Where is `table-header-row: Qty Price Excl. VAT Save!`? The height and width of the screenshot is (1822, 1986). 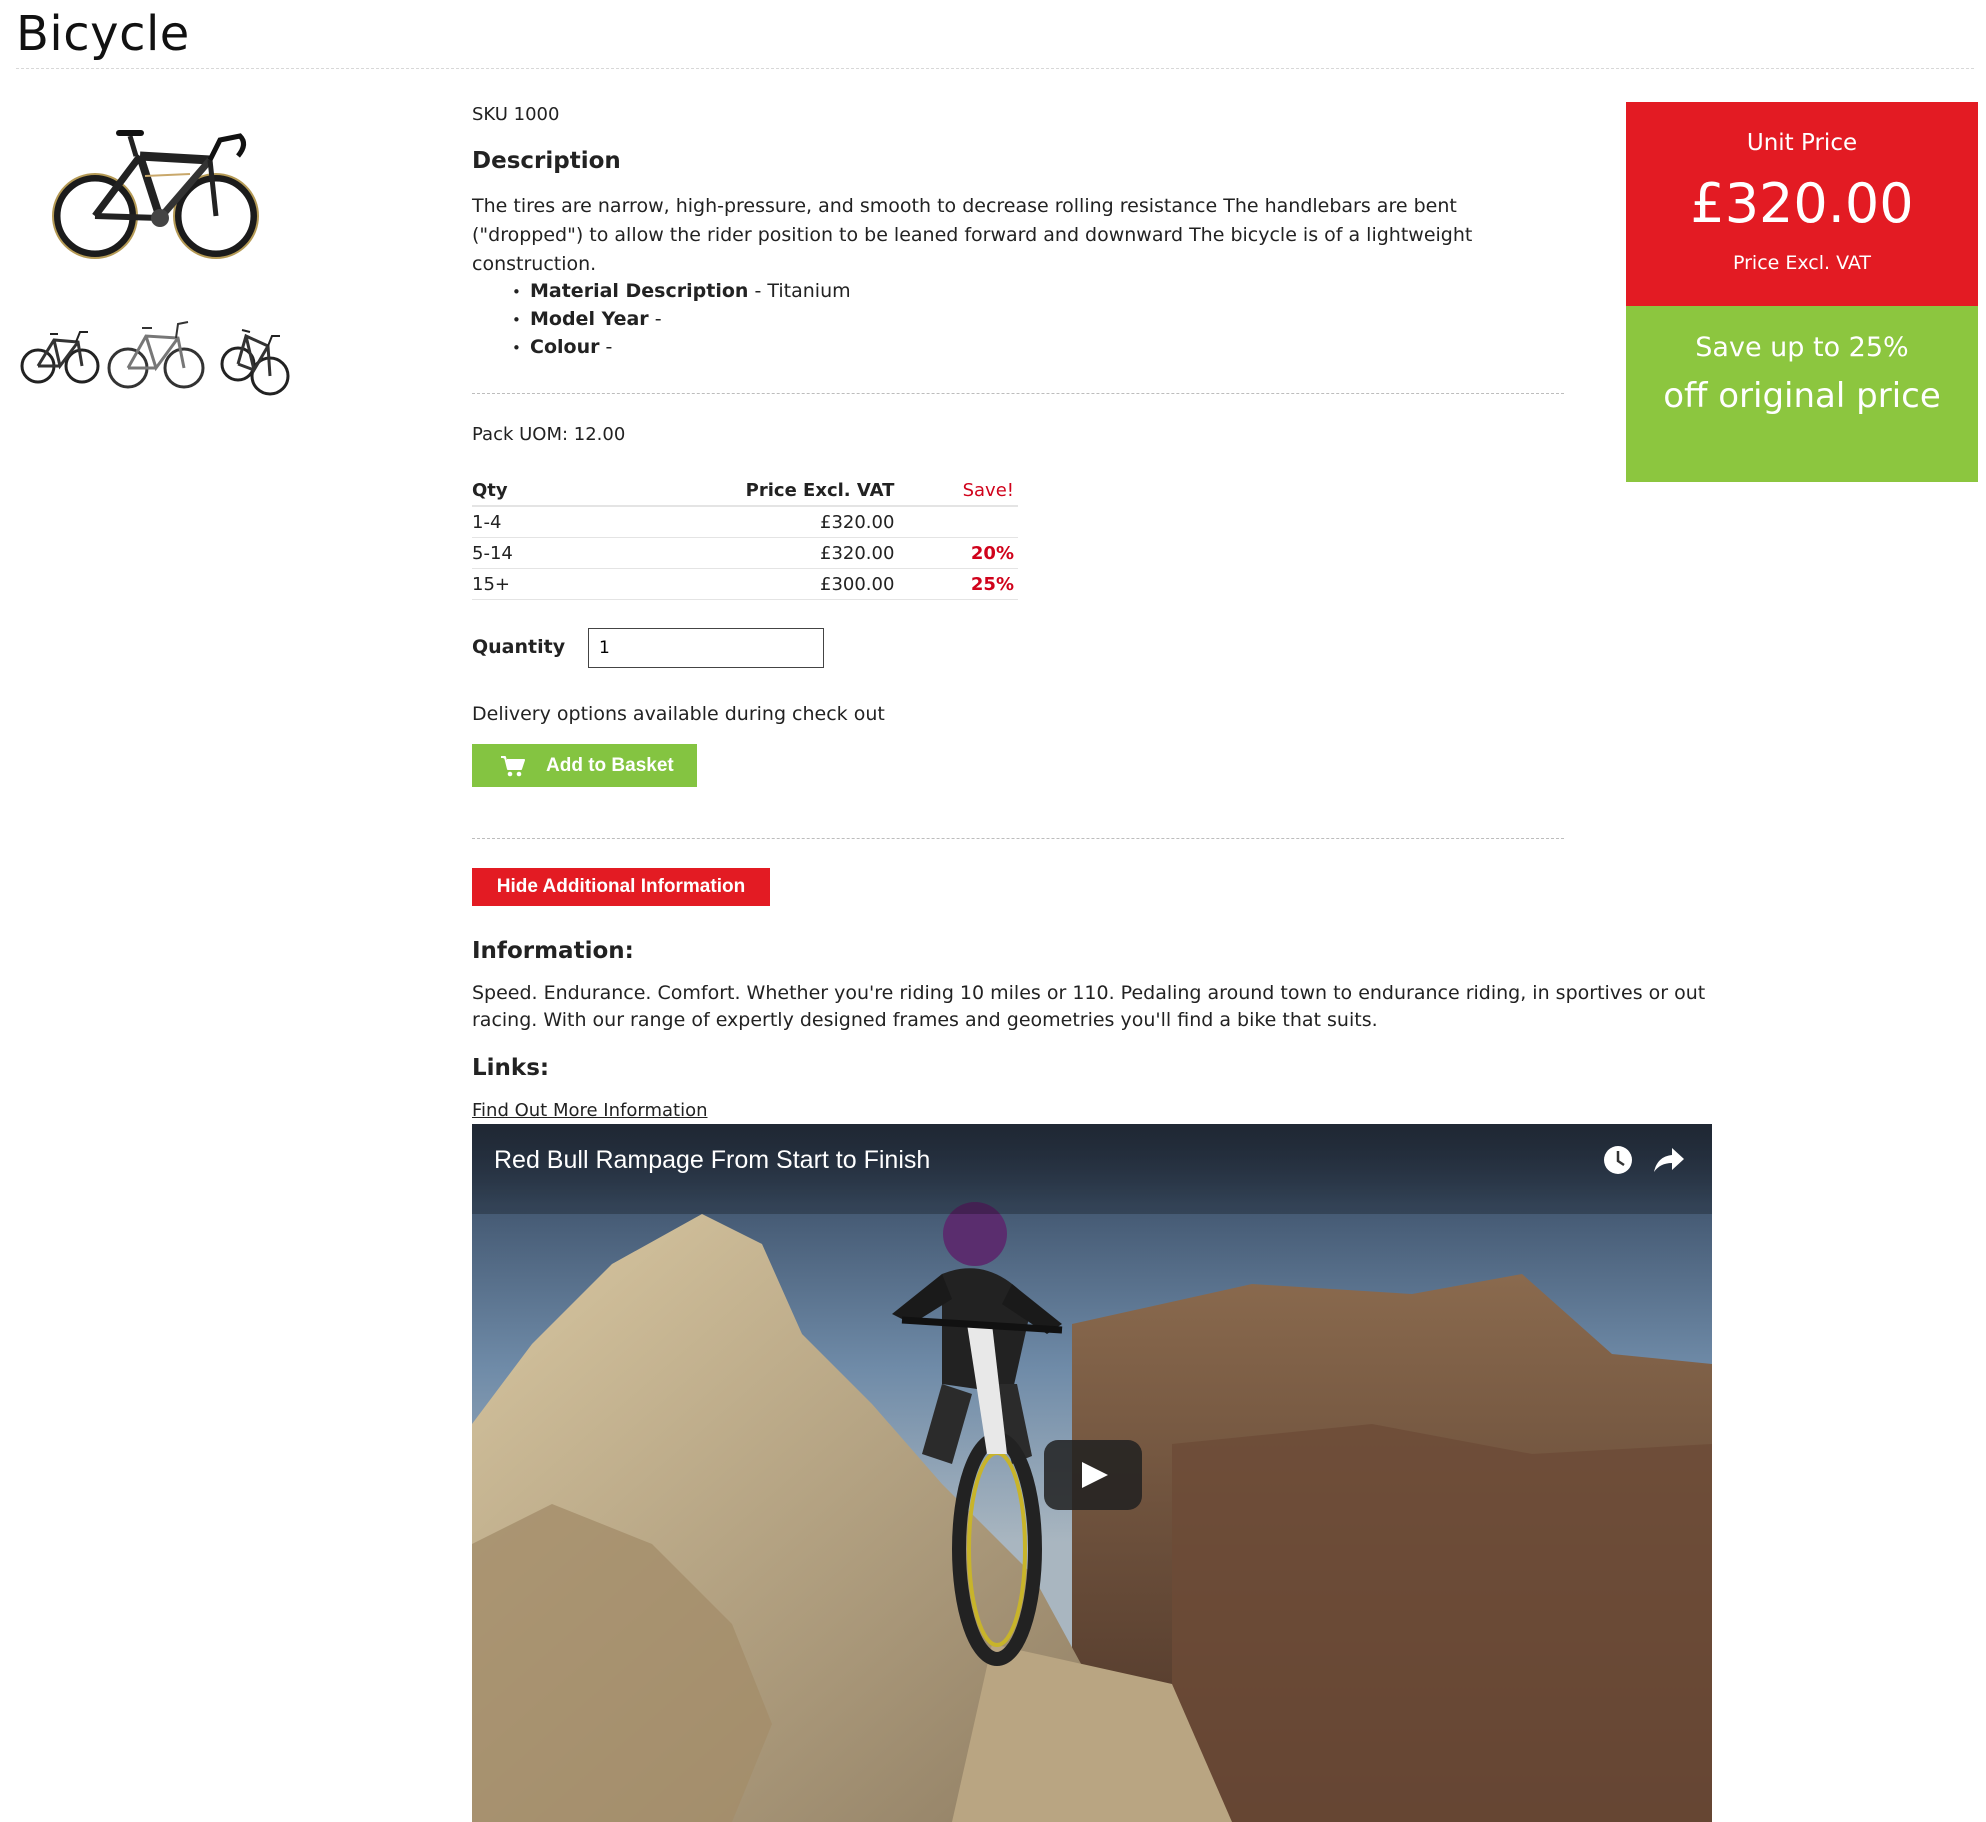
table-header-row: Qty Price Excl. VAT Save! is located at coordinates (745, 491).